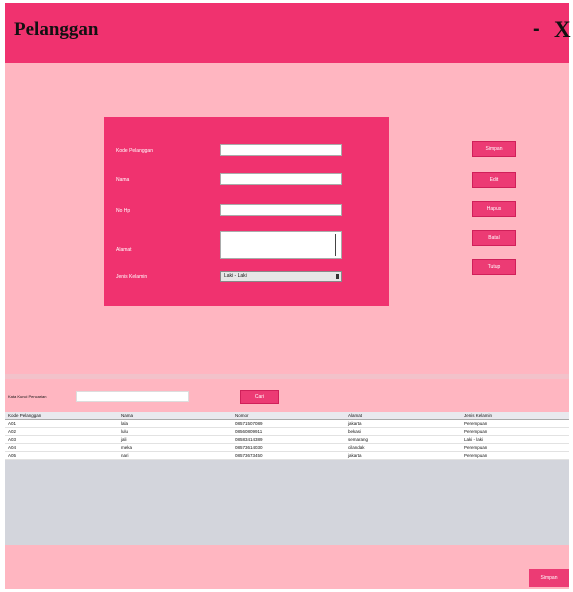 Image resolution: width=573 pixels, height=592 pixels. I want to click on search-label: Kata Kunci Pencarian, so click(27, 396).